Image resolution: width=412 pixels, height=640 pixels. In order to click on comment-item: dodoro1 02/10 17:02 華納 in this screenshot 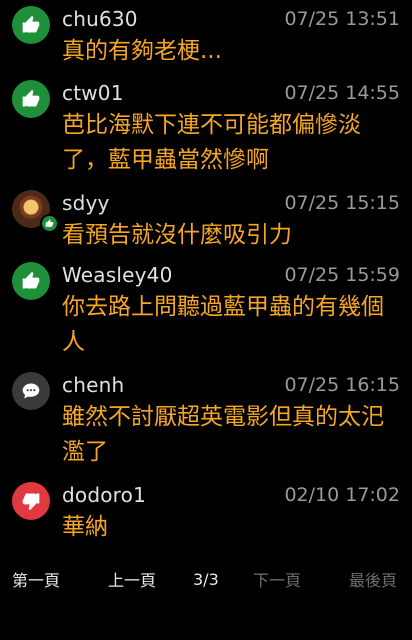, I will do `click(206, 513)`.